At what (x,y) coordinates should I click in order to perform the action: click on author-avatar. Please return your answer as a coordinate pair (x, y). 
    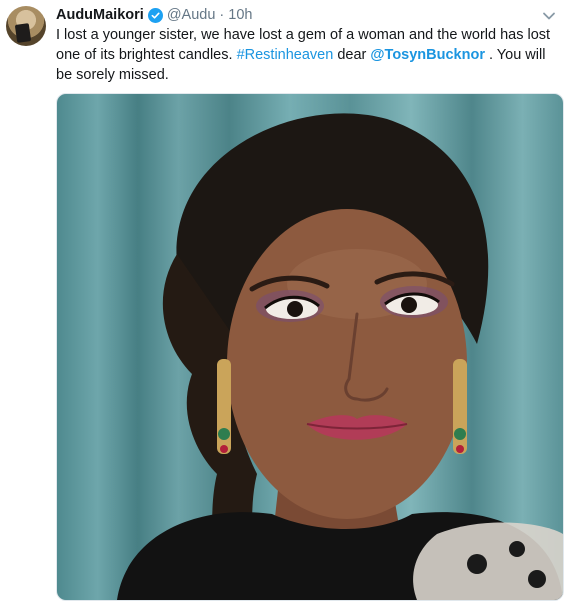
    Looking at the image, I should click on (26, 26).